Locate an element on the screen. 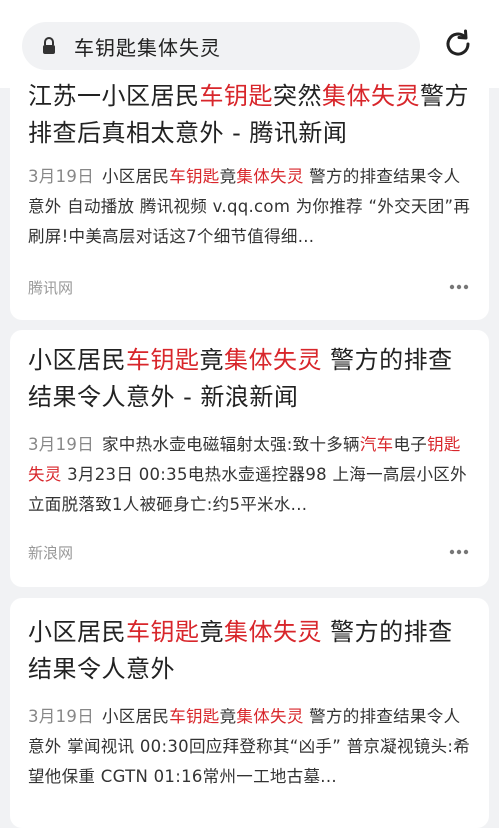 The width and height of the screenshot is (499, 828). refresh-button is located at coordinates (458, 46).